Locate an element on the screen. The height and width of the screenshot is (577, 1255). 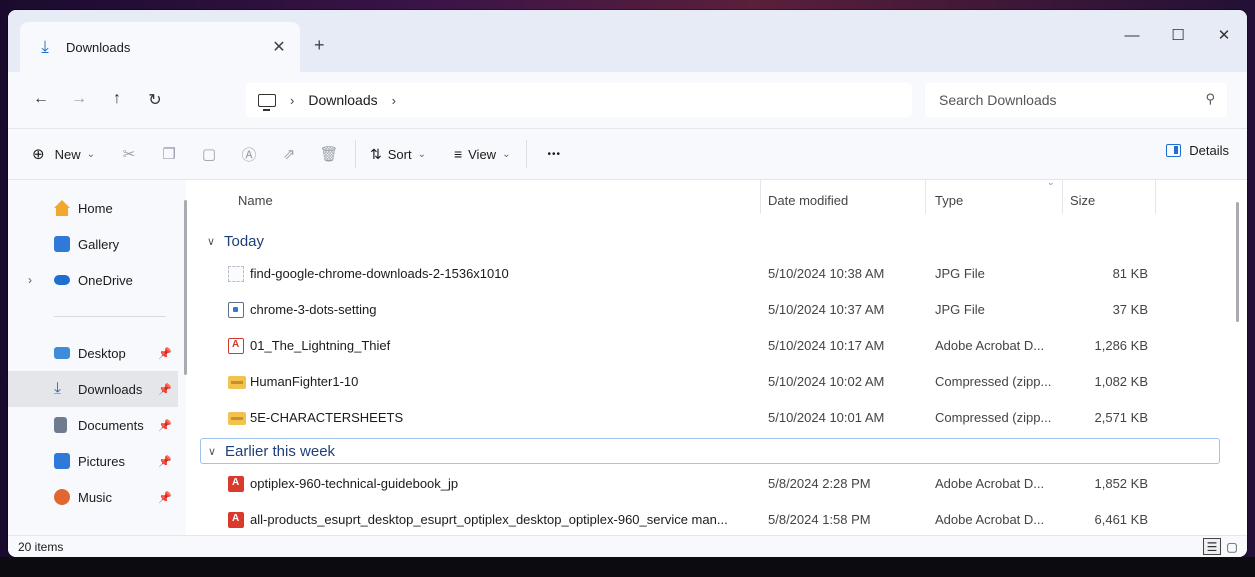
sort-icon: ⇅ is located at coordinates (375, 153).